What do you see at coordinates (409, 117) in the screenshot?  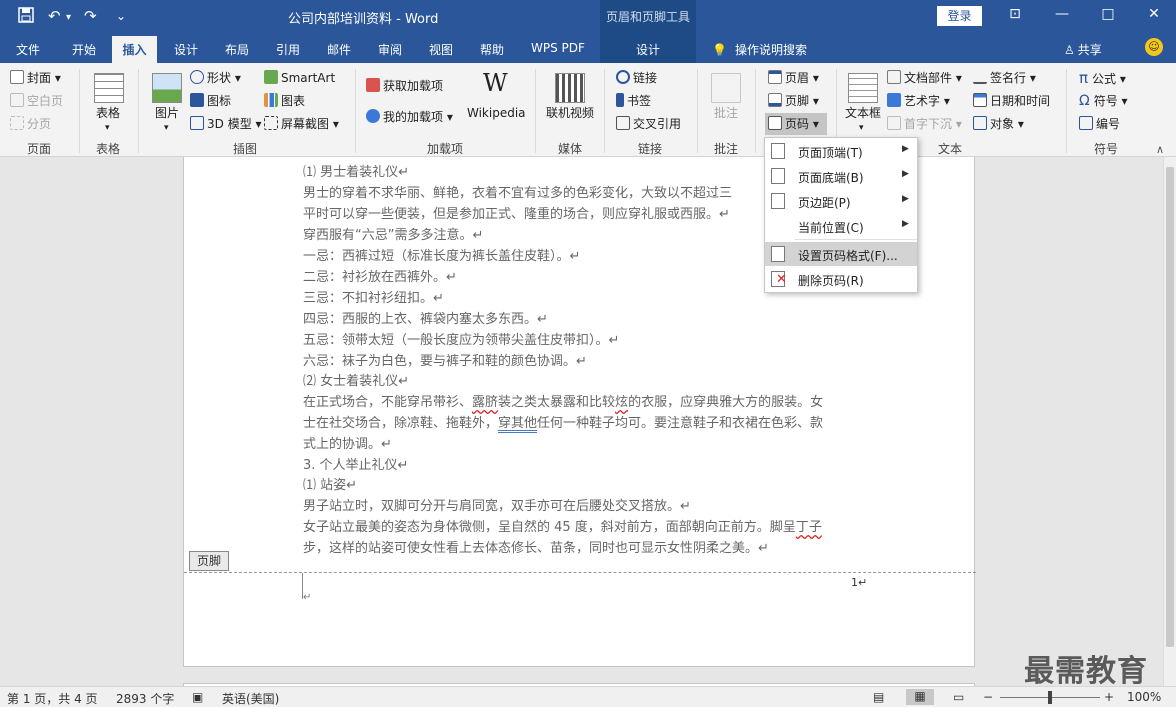 I see `my-addins-button: 我的加载项 ▾` at bounding box center [409, 117].